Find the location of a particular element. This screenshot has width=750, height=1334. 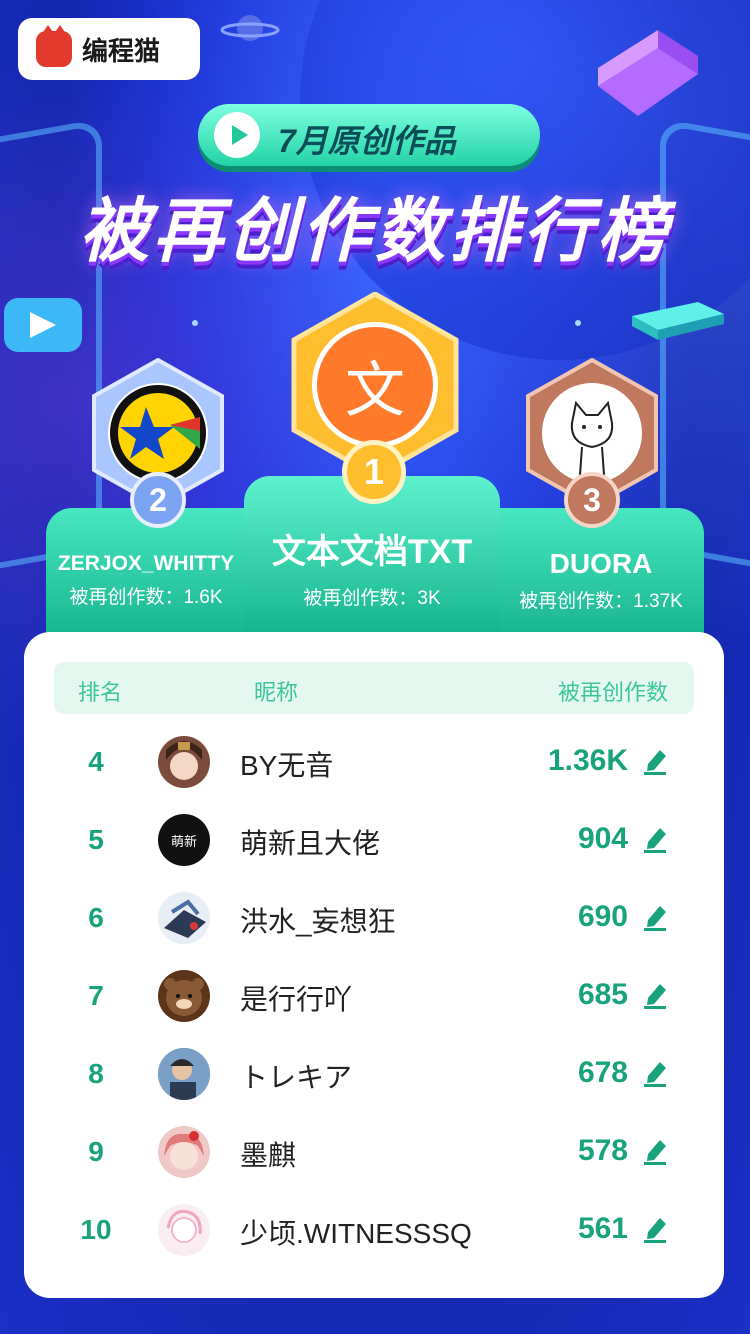

row-rank: 10 is located at coordinates (96, 1229).